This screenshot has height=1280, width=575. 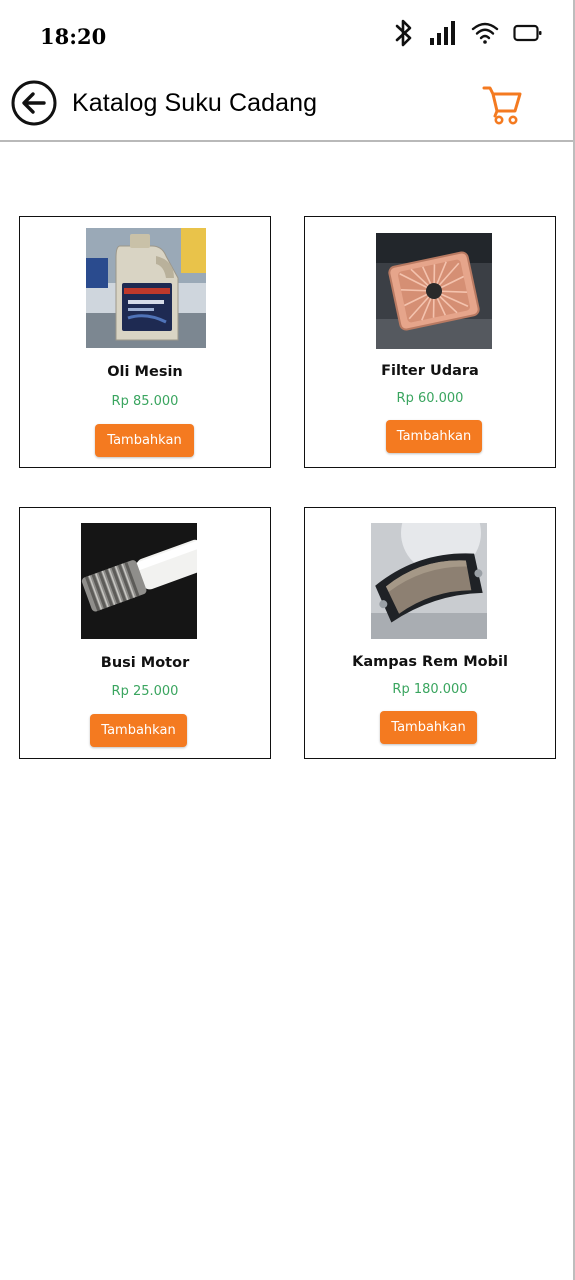 What do you see at coordinates (286, 35) in the screenshot?
I see `status-bar: 18:20` at bounding box center [286, 35].